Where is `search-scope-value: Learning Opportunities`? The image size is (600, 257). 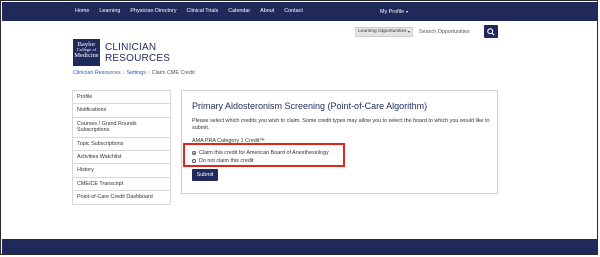 search-scope-value: Learning Opportunities is located at coordinates (382, 31).